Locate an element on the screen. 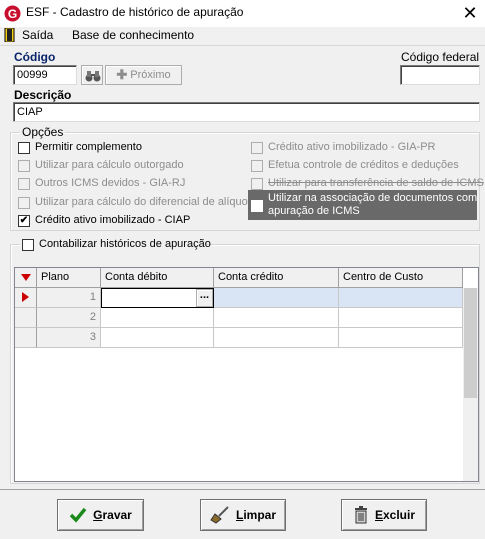  credito-gia-pr-label: Crédito ativo imobilizado - GIA-PR is located at coordinates (352, 147).